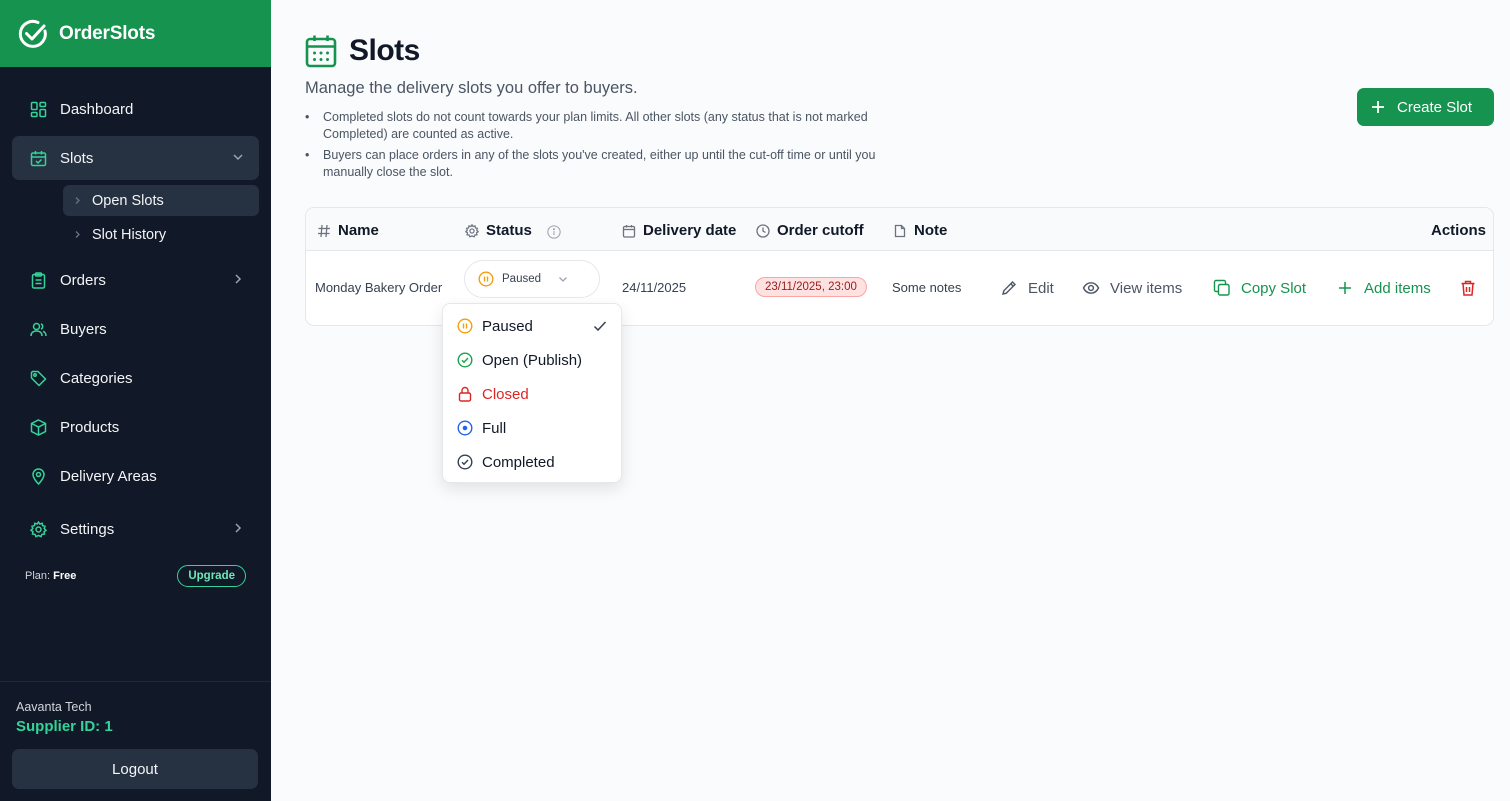 The width and height of the screenshot is (1510, 801). I want to click on brand-bar: OrderSlots, so click(135, 33).